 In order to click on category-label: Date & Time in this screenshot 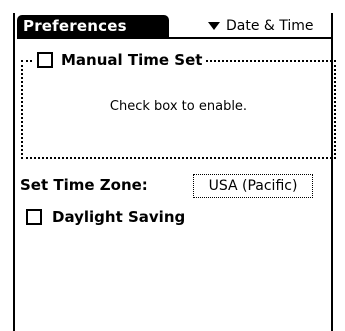, I will do `click(270, 26)`.